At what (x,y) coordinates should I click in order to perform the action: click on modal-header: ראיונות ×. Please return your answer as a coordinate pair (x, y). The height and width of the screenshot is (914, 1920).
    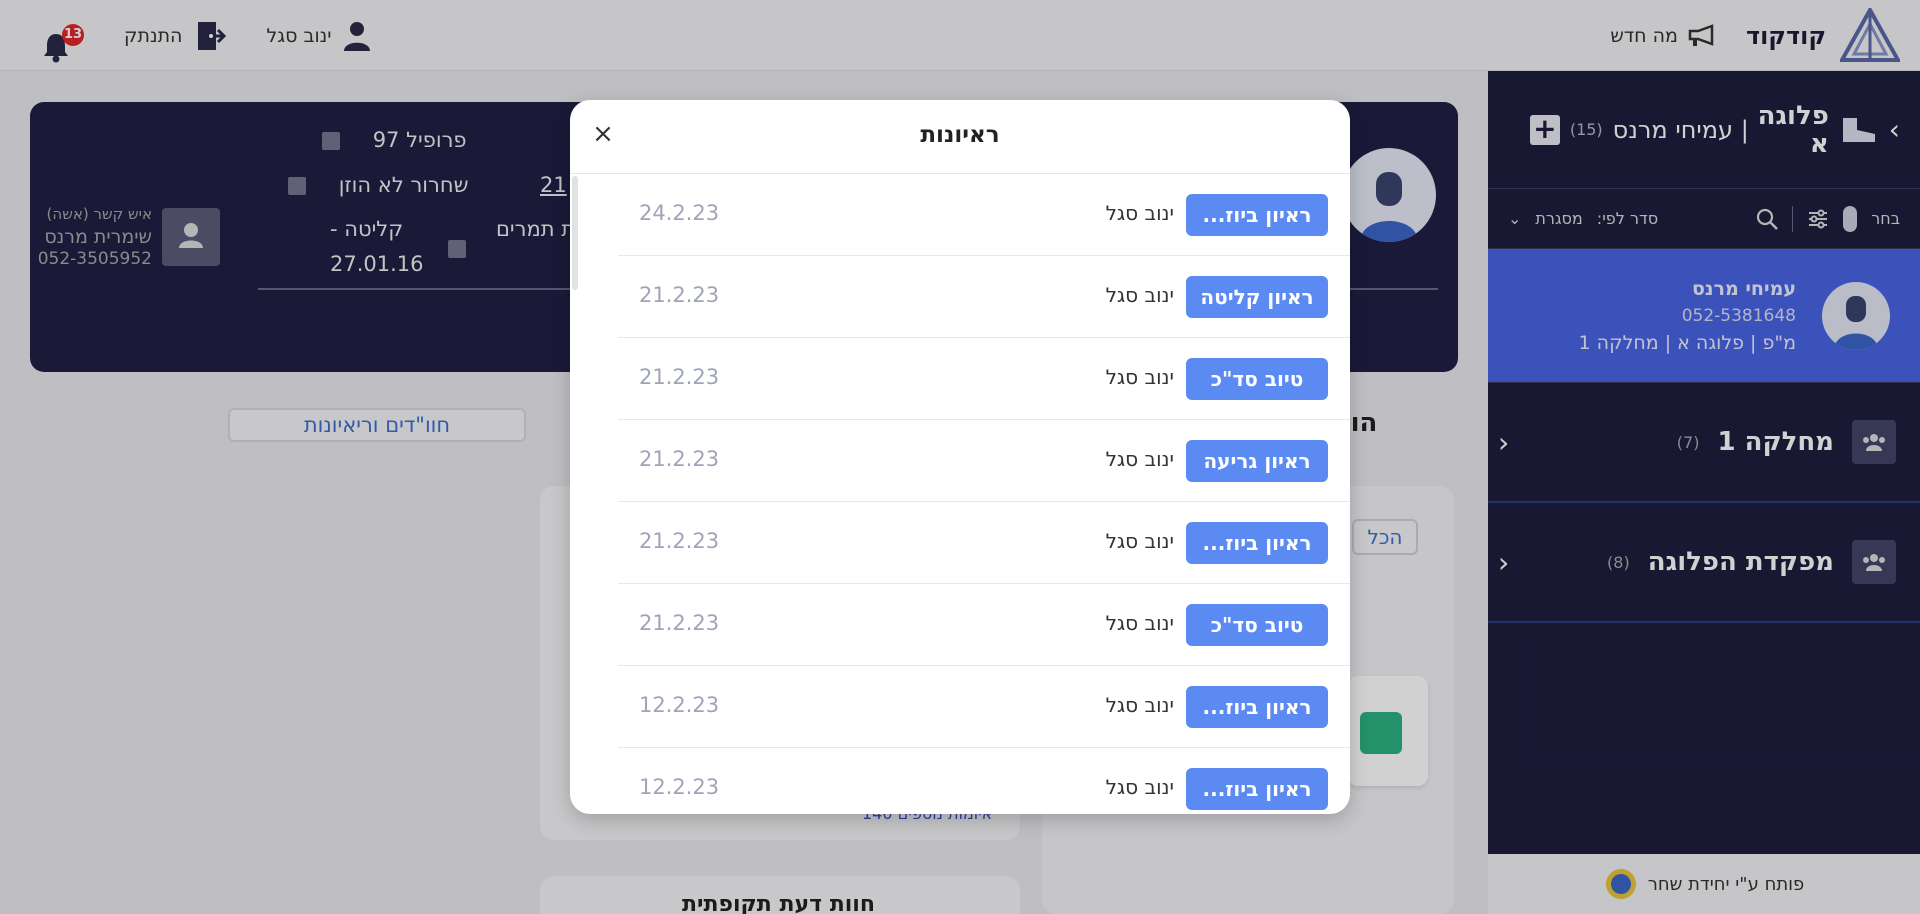
    Looking at the image, I should click on (960, 137).